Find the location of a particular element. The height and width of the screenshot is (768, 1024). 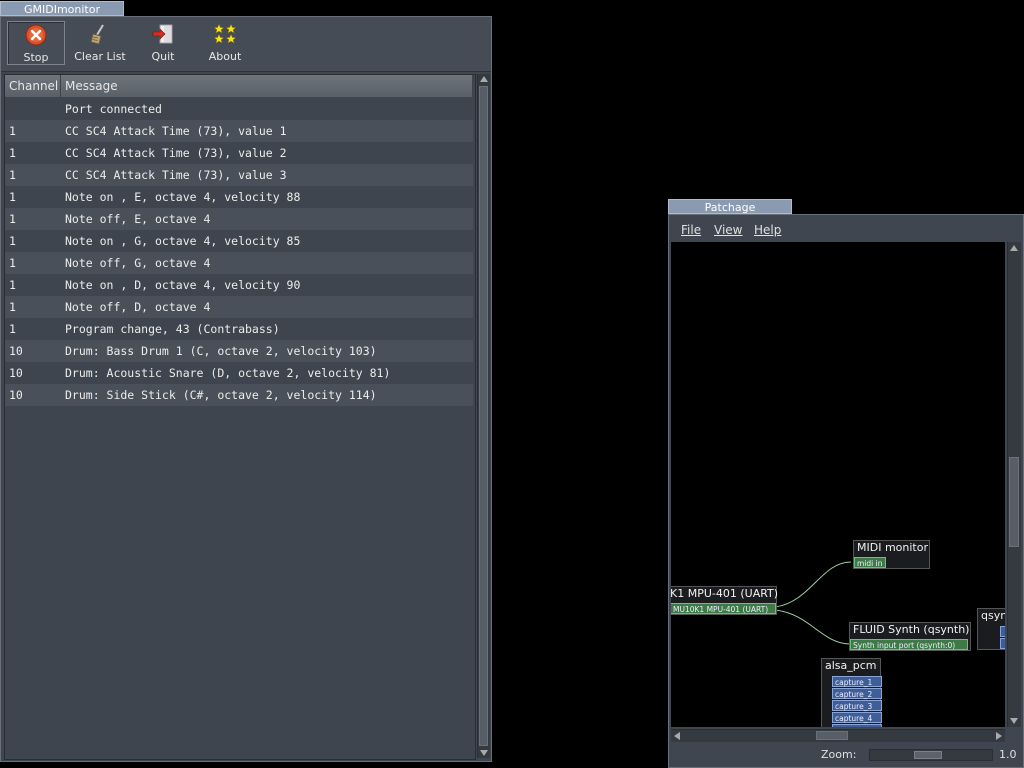

exit-door-icon is located at coordinates (163, 34).